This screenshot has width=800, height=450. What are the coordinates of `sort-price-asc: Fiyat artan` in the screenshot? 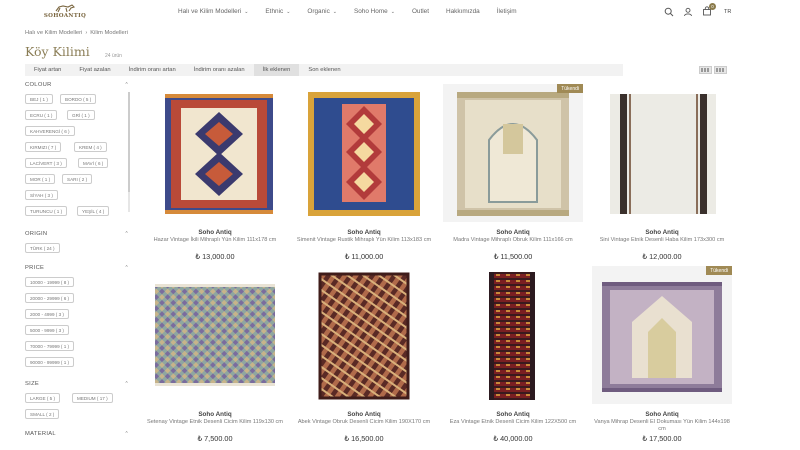 It's located at (47, 70).